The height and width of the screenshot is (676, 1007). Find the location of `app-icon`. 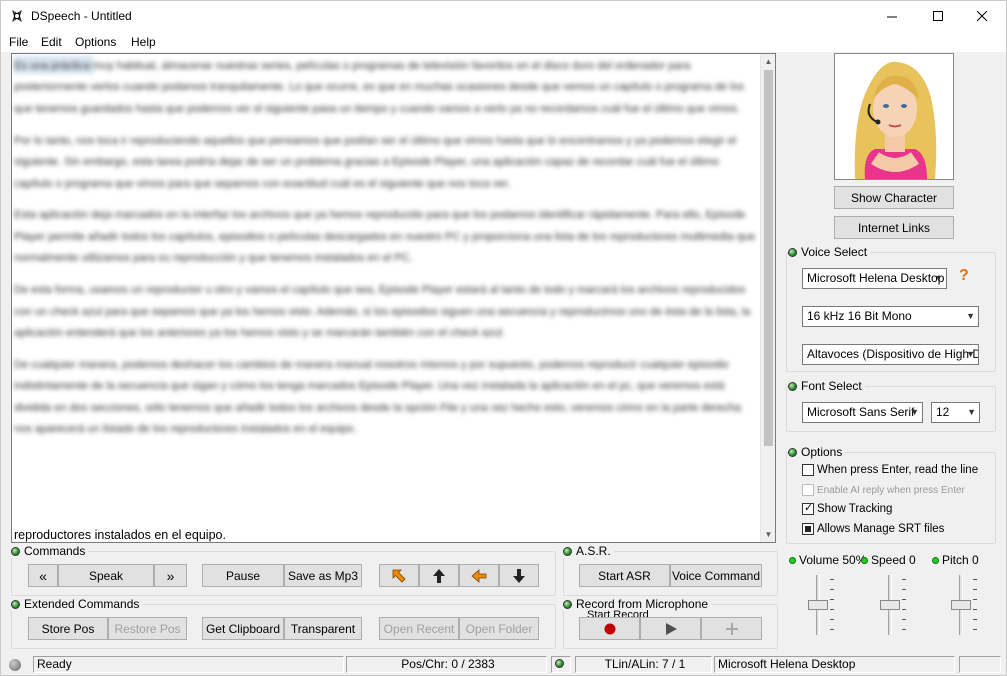

app-icon is located at coordinates (17, 16).